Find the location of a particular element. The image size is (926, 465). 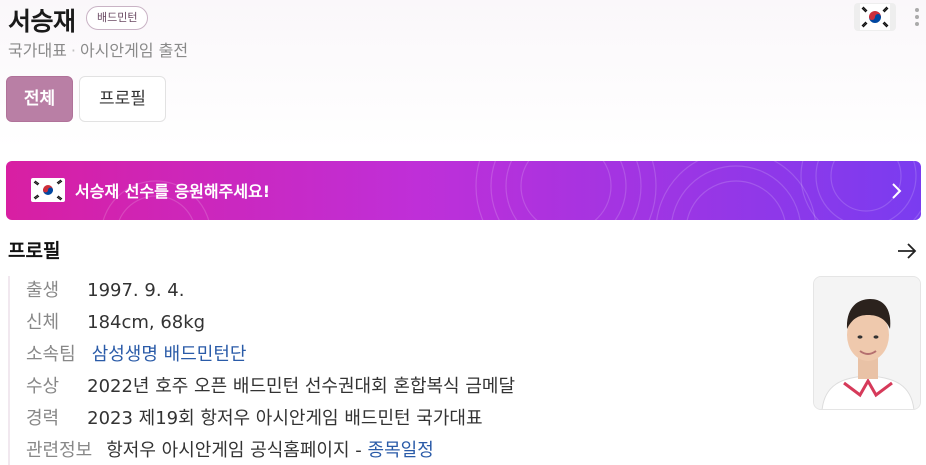

profile-row-career: 경력 2023 제19회 항저우 아시안게임 배드민턴 국가대표 is located at coordinates (254, 417).